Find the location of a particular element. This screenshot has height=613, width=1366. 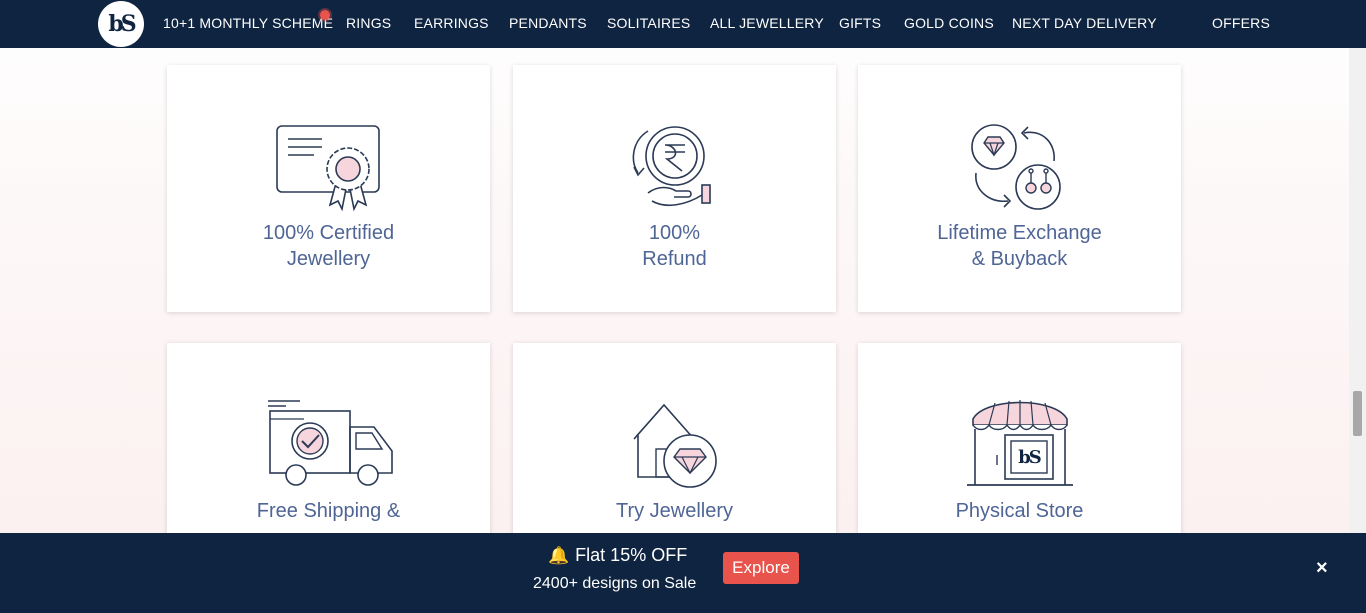

feature-card-certified: 100% Certified Jewellery is located at coordinates (328, 188).